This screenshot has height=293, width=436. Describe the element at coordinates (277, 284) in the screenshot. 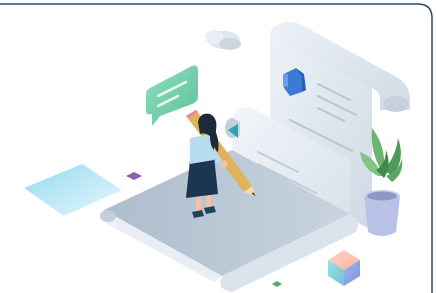

I see `green-diamond` at that location.